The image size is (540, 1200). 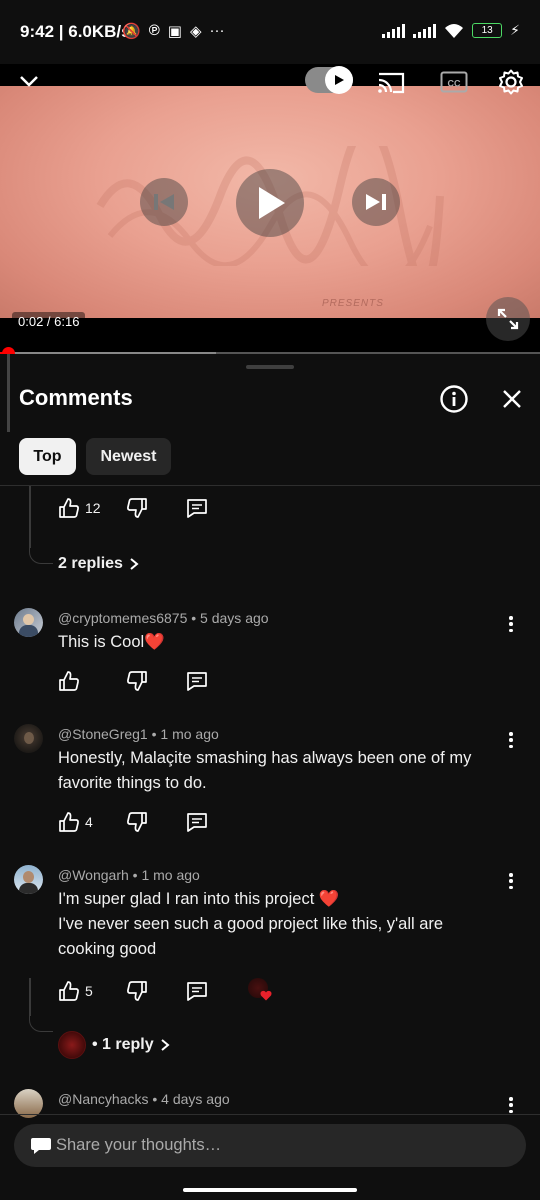 I want to click on creator-avatar, so click(x=72, y=1045).